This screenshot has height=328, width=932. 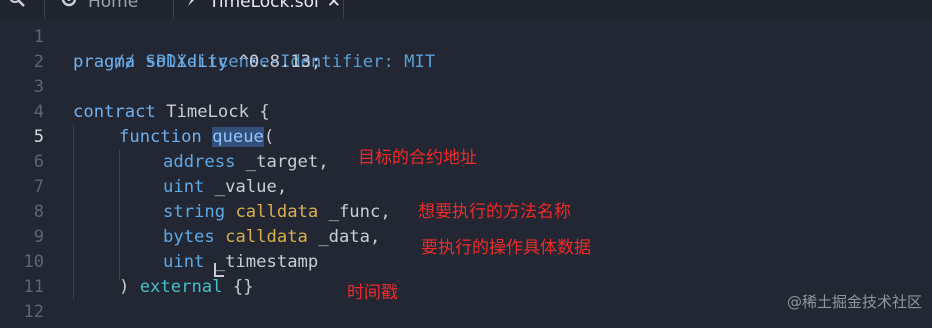 What do you see at coordinates (38, 162) in the screenshot?
I see `line-number: 6` at bounding box center [38, 162].